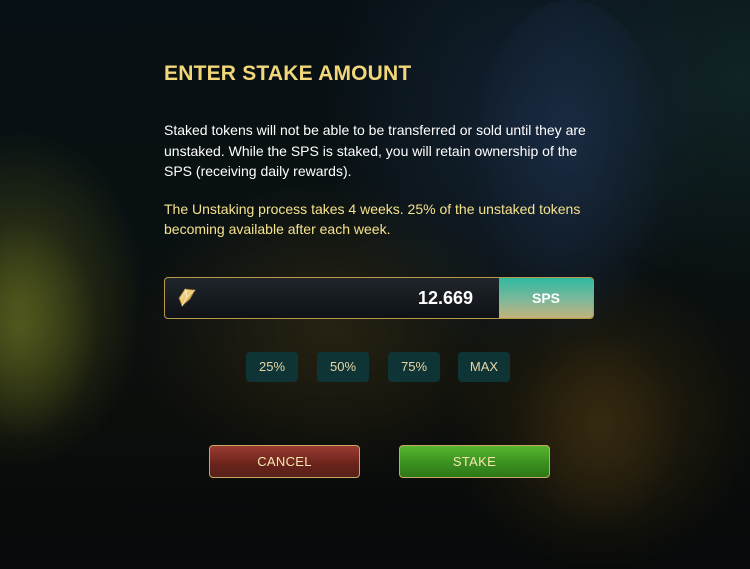 Image resolution: width=750 pixels, height=569 pixels. What do you see at coordinates (284, 461) in the screenshot?
I see `cancel-button: CANCEL` at bounding box center [284, 461].